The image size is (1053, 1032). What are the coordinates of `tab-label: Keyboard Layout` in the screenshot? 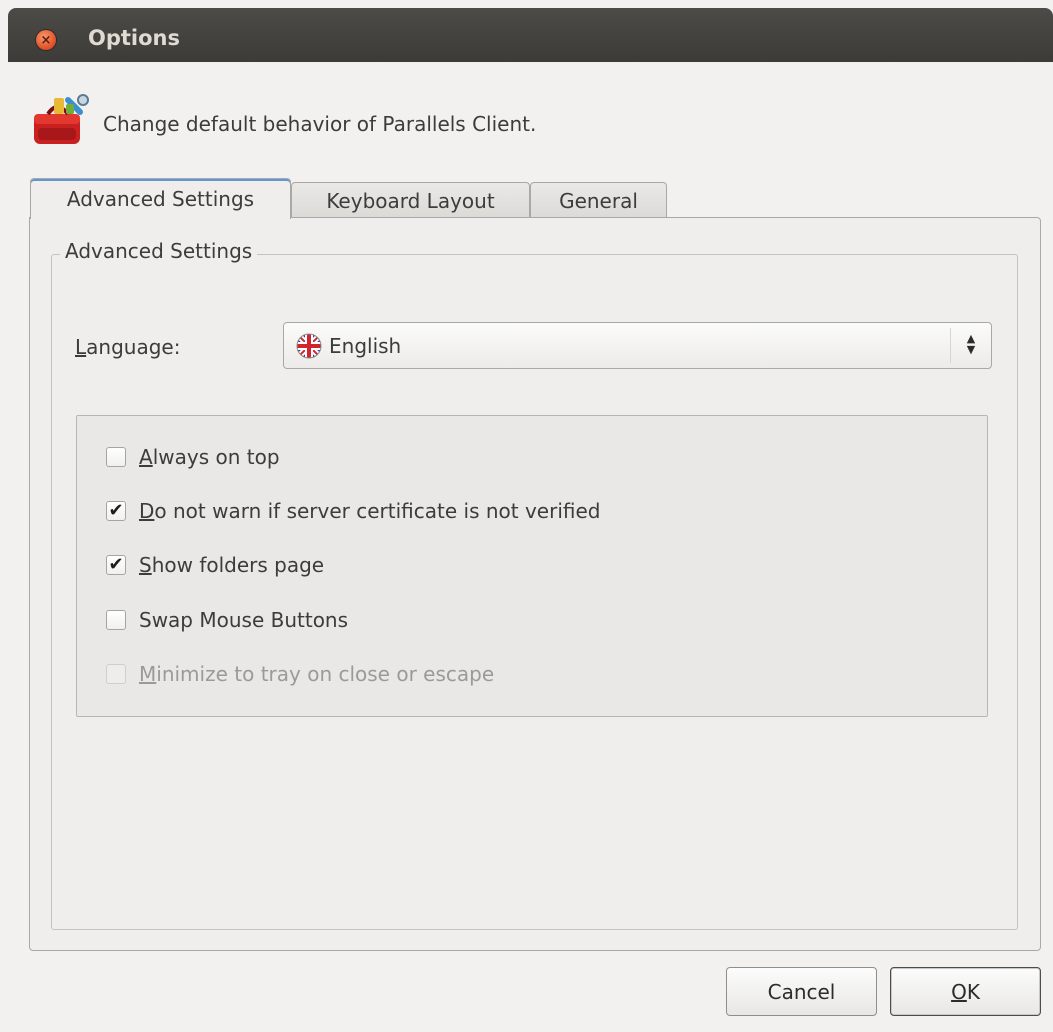 It's located at (410, 200).